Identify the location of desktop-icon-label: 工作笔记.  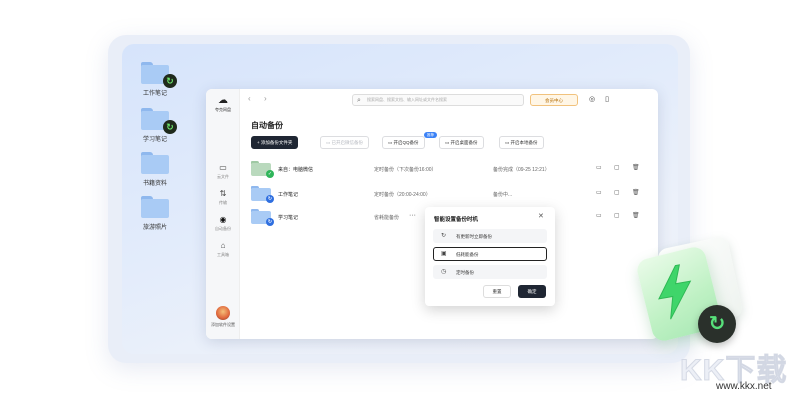
(154, 94).